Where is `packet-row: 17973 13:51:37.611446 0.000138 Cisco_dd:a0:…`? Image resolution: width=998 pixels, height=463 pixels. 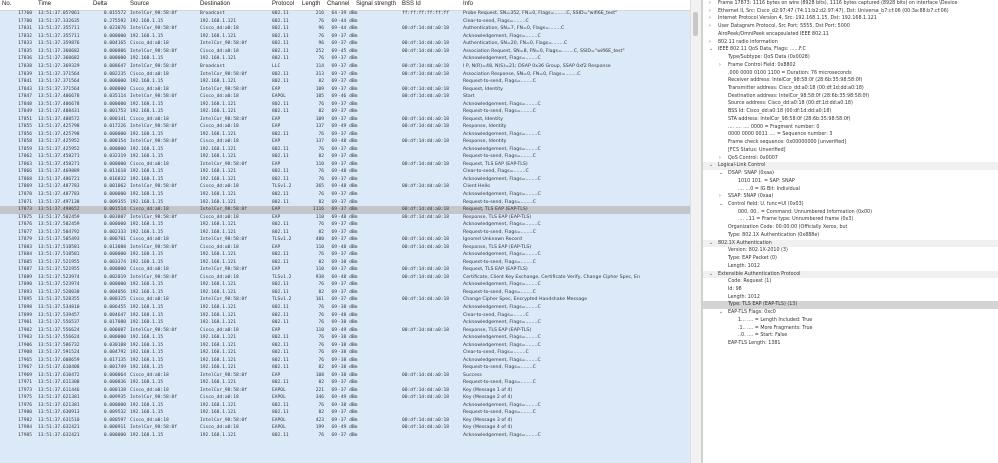
packet-row: 17973 13:51:37.611446 0.000138 Cisco_dd:a0:… is located at coordinates (345, 391).